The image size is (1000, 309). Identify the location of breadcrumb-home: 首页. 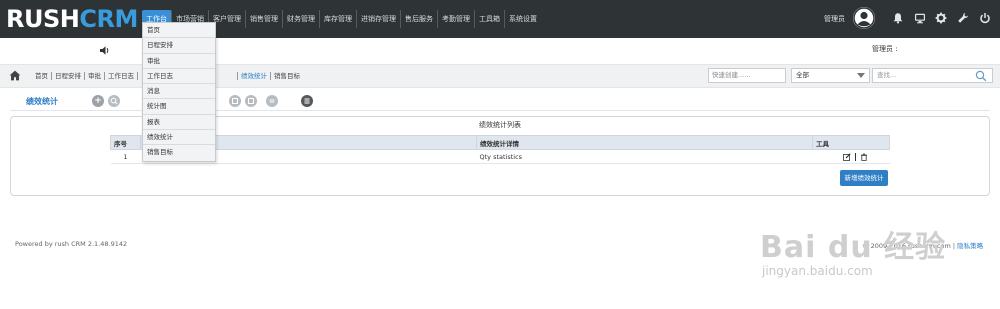
(42, 76).